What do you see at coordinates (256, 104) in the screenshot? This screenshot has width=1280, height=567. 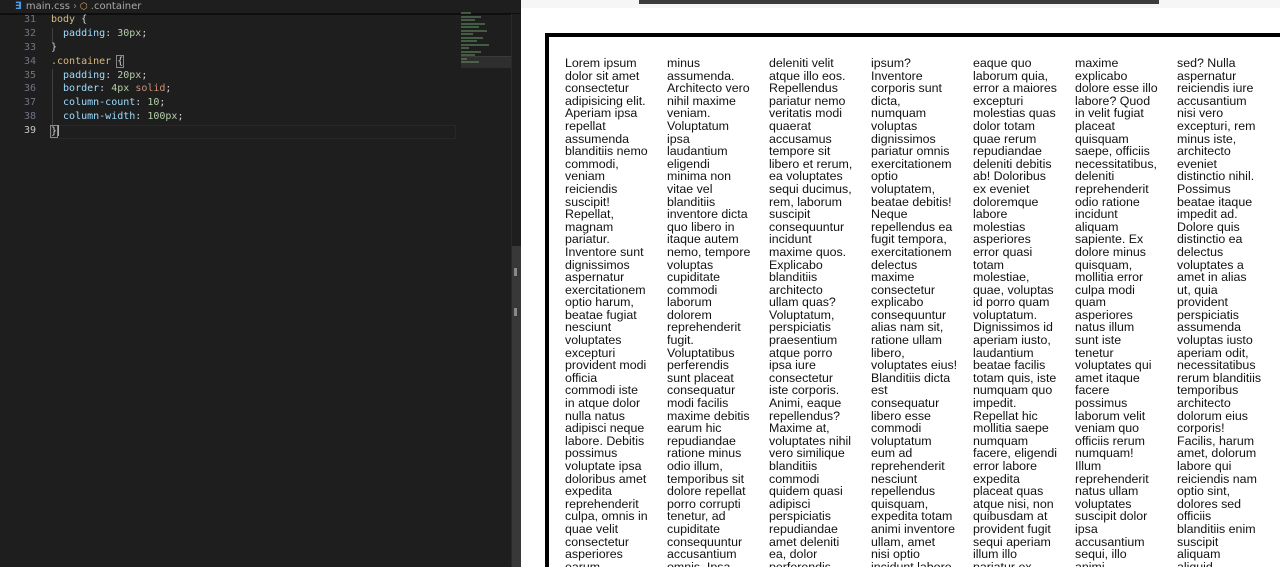 I see `code-line: column-count: 10;` at bounding box center [256, 104].